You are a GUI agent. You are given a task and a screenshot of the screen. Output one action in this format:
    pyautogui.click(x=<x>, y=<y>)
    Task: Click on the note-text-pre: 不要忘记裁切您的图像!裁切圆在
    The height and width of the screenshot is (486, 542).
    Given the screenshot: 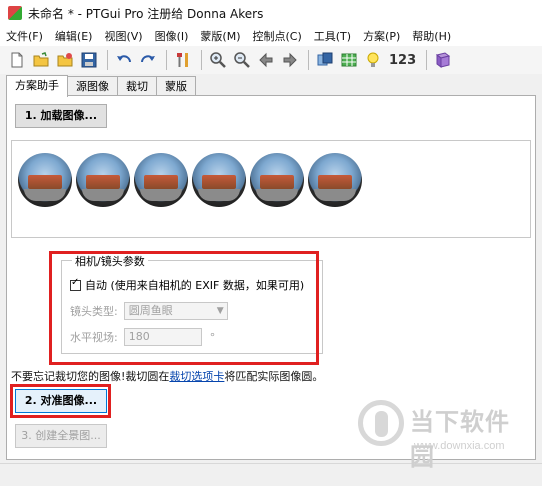 What is the action you would take?
    pyautogui.click(x=90, y=376)
    